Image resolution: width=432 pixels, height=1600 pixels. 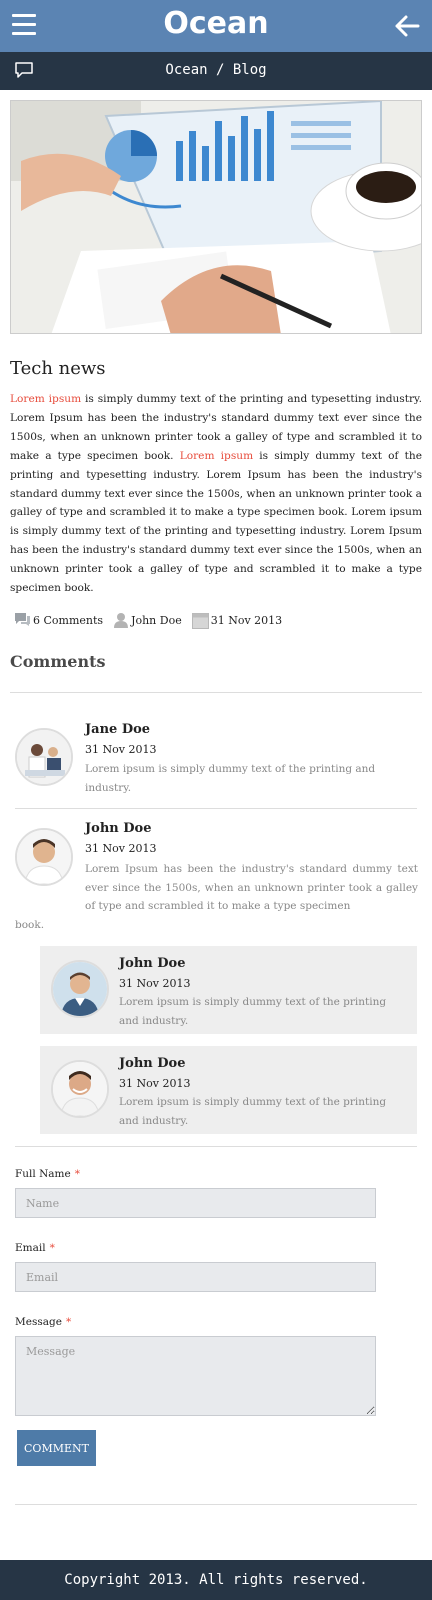 I want to click on user-icon, so click(x=121, y=620).